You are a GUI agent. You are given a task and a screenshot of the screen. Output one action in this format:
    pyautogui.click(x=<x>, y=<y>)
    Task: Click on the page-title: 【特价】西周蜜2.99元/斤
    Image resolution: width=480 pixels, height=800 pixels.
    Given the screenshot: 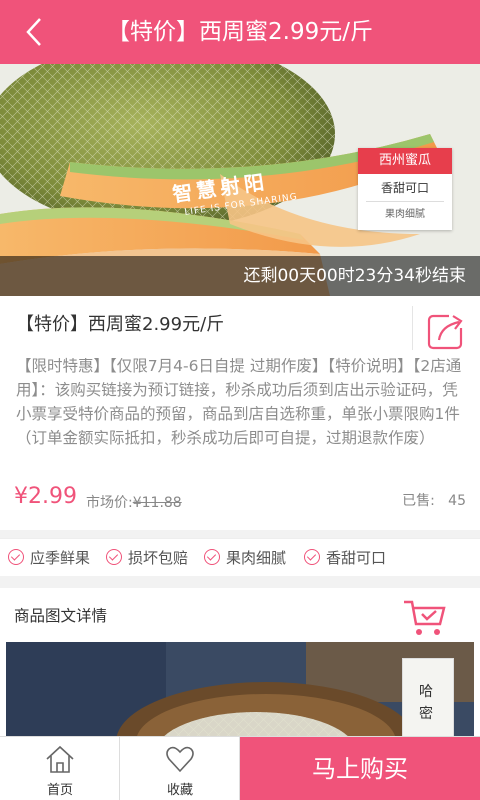 What is the action you would take?
    pyautogui.click(x=240, y=32)
    